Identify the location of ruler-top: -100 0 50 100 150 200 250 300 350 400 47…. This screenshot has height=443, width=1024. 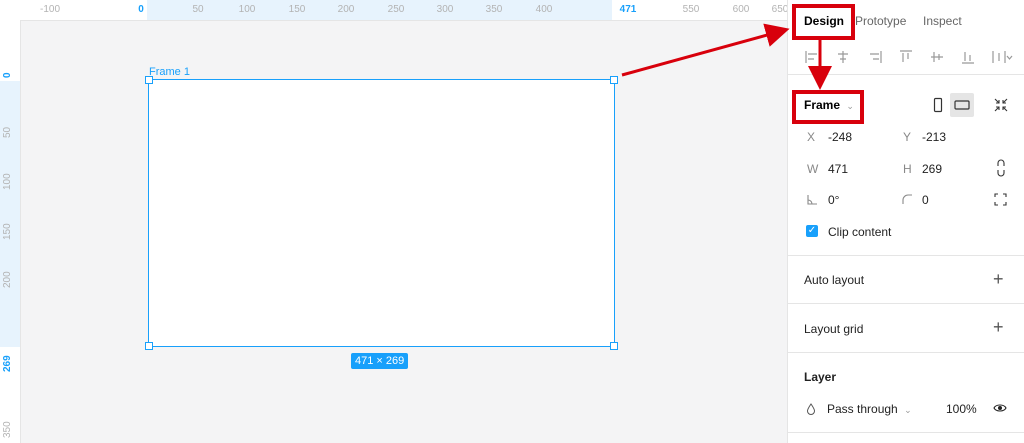
(403, 10).